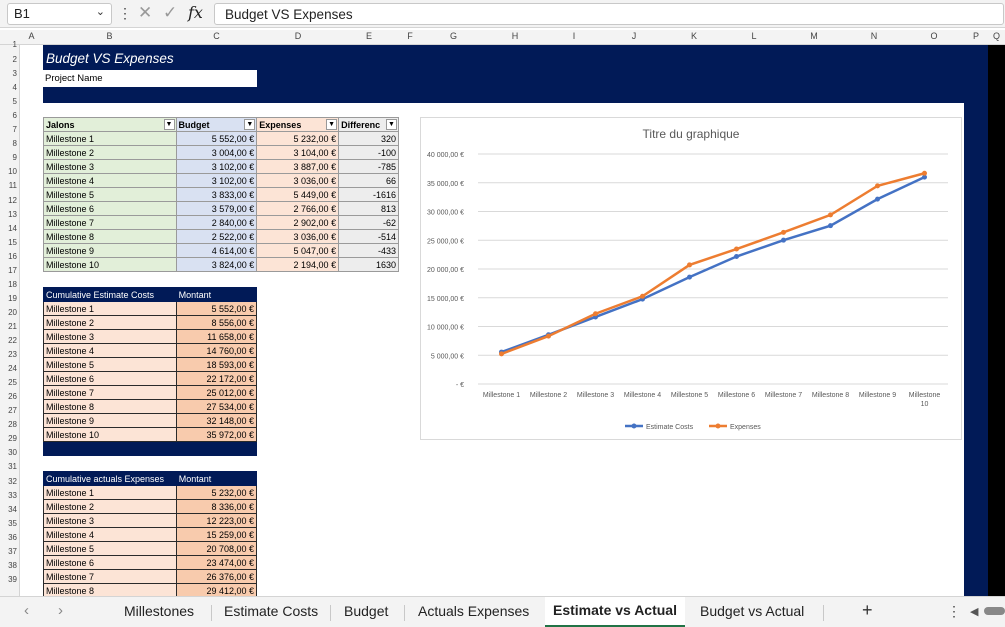 The width and height of the screenshot is (1005, 627). What do you see at coordinates (216, 548) in the screenshot?
I see `table-cell: 20 708,00 €` at bounding box center [216, 548].